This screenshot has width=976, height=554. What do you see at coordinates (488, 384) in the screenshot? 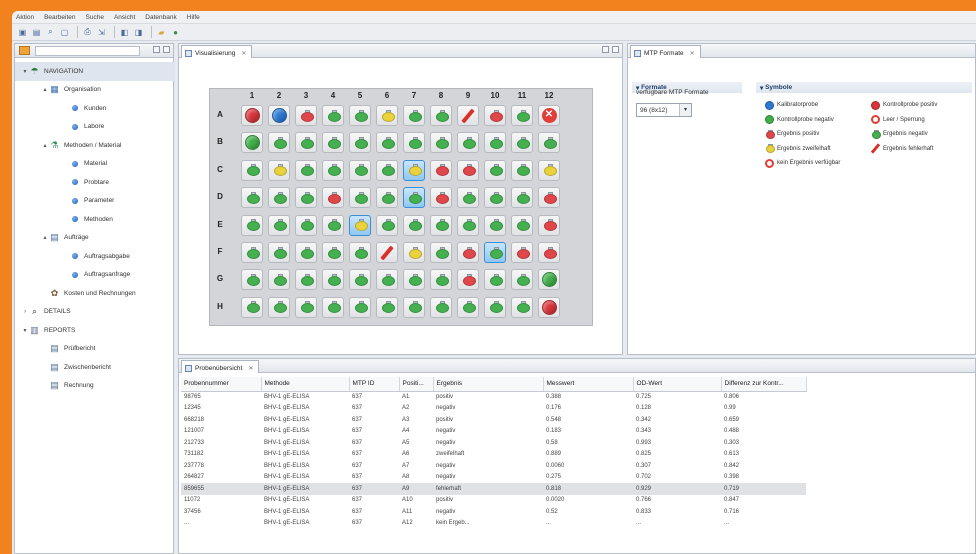
I see `column-header-ergebnis: Ergebnis` at bounding box center [488, 384].